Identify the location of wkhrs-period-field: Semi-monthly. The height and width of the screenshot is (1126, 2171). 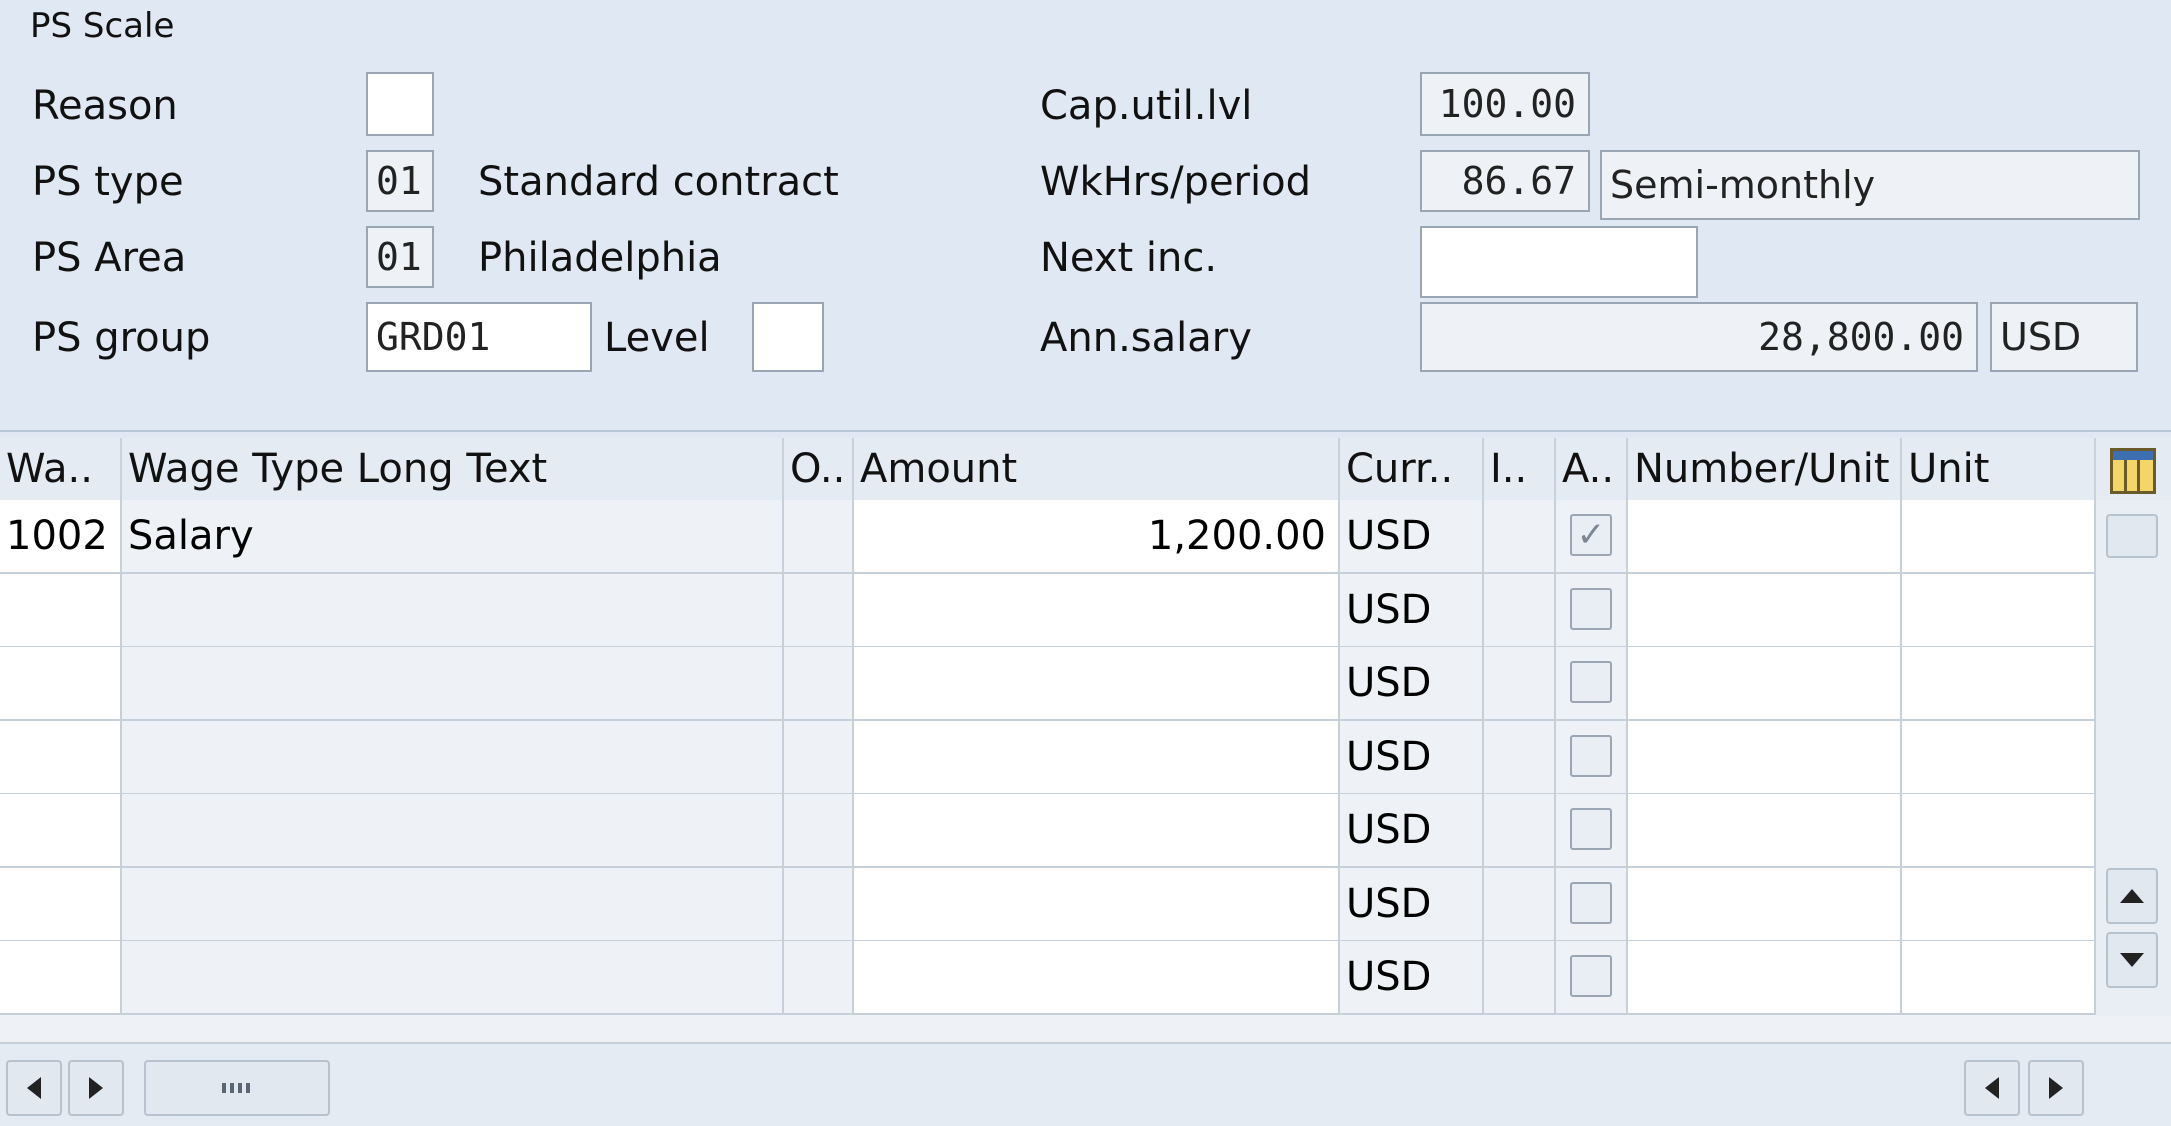
(1870, 185).